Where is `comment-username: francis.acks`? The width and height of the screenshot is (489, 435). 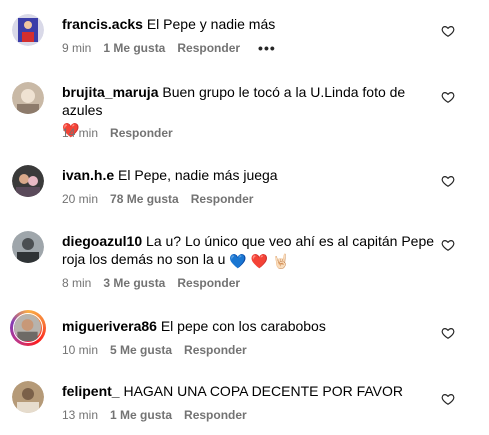 comment-username: francis.acks is located at coordinates (102, 24).